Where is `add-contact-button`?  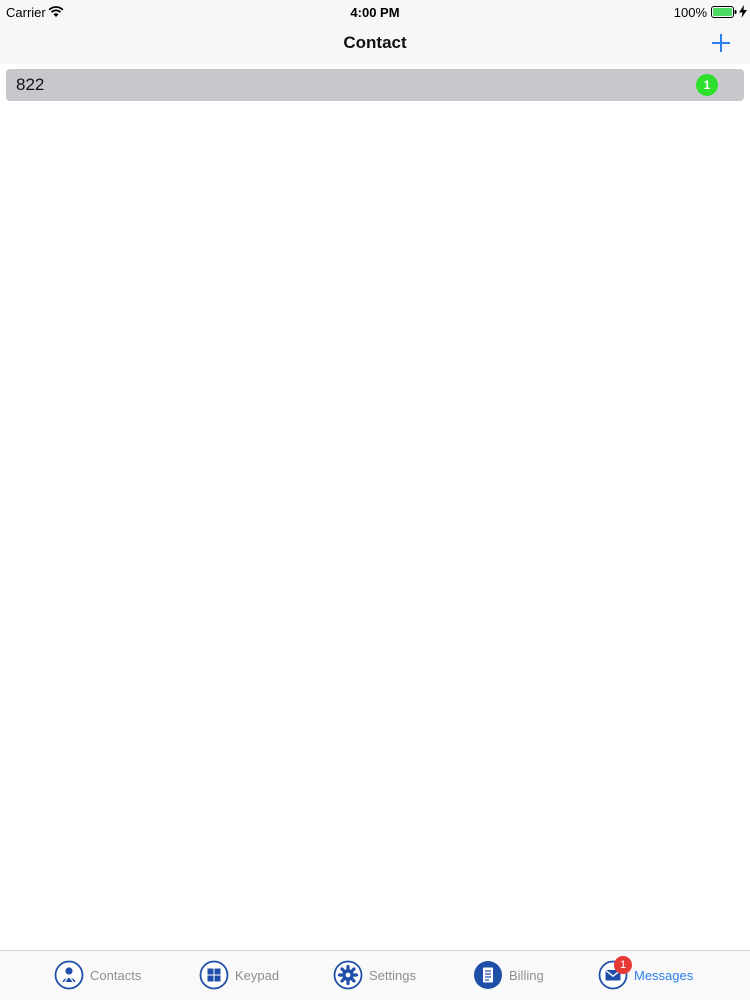
add-contact-button is located at coordinates (721, 43).